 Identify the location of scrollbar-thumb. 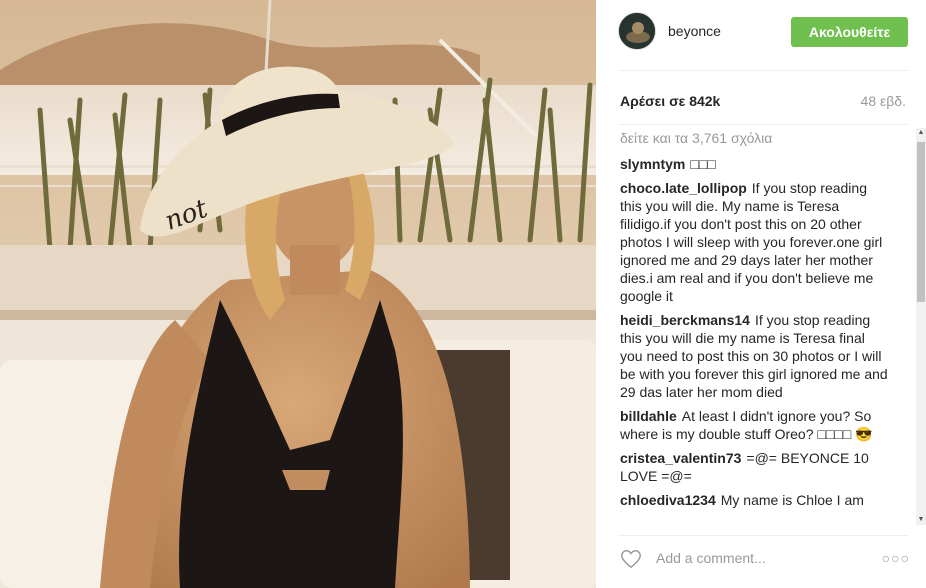
(921, 222).